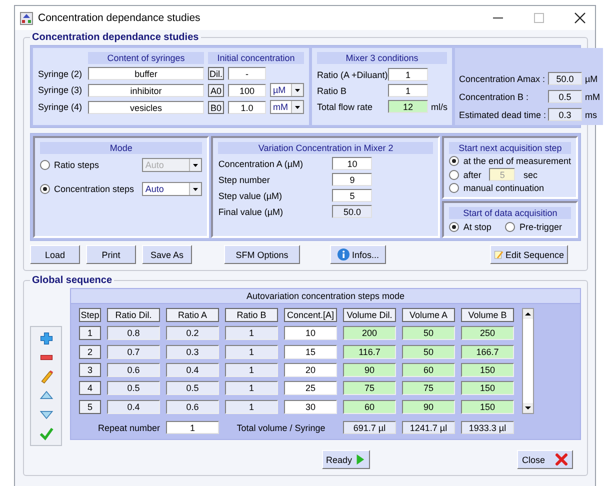 Image resolution: width=608 pixels, height=486 pixels. Describe the element at coordinates (216, 90) in the screenshot. I see `syringe-tag: A0` at that location.